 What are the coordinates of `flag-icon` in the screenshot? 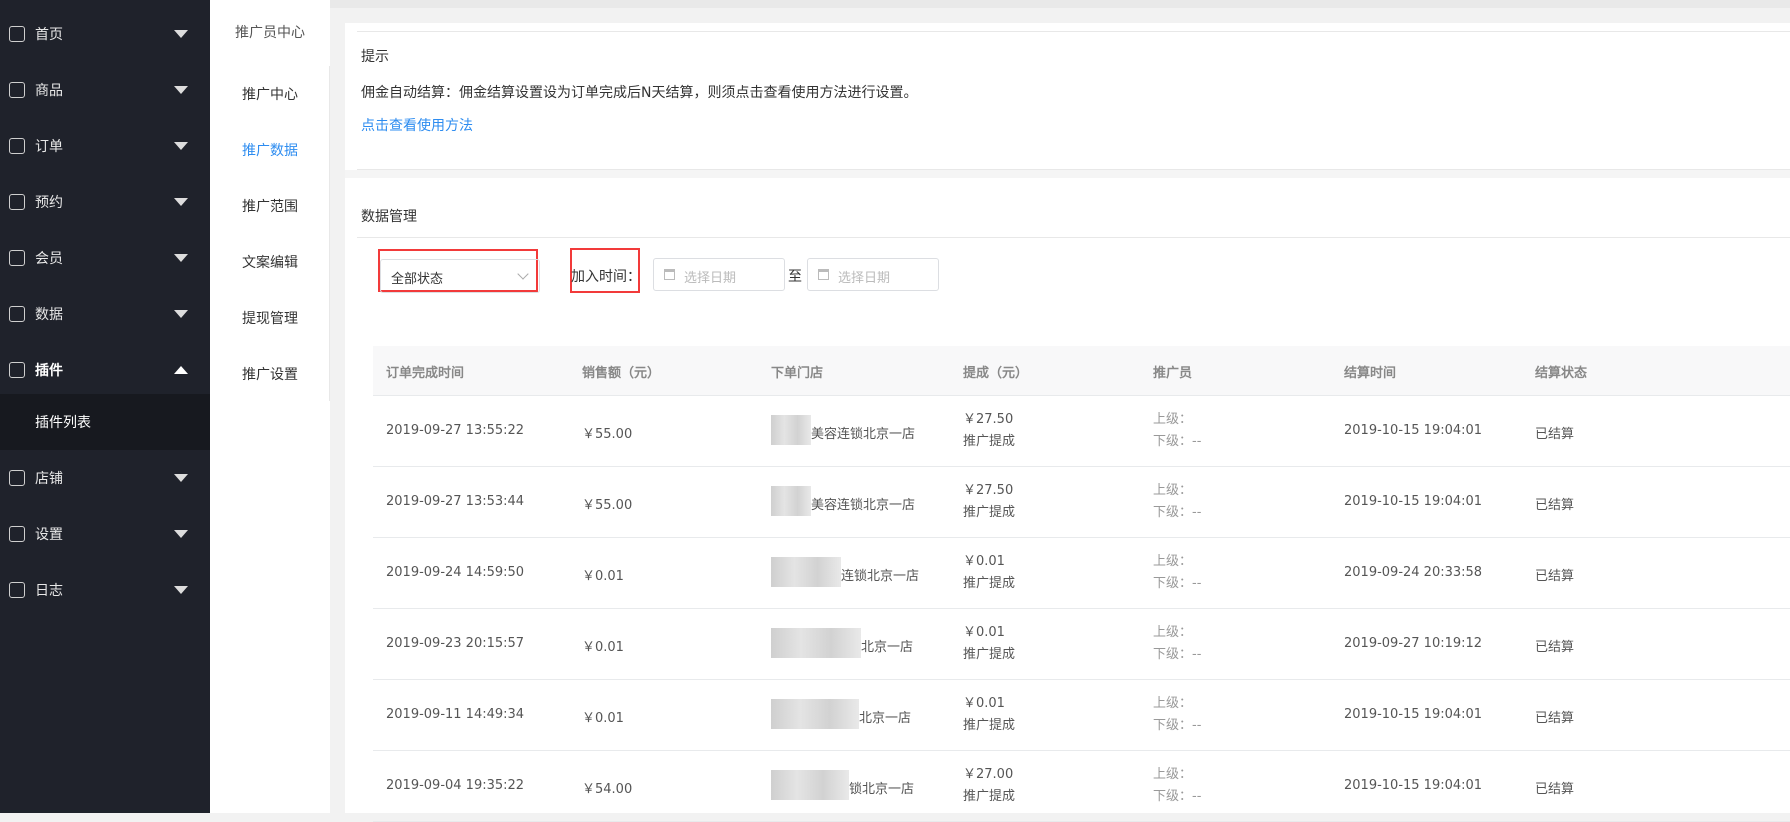 It's located at (17, 478).